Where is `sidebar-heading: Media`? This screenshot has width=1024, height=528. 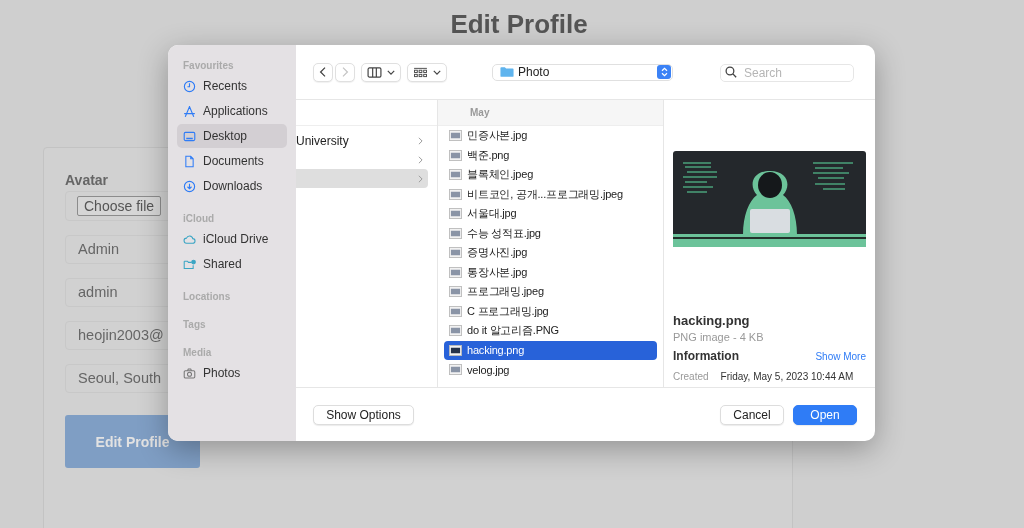 sidebar-heading: Media is located at coordinates (197, 353).